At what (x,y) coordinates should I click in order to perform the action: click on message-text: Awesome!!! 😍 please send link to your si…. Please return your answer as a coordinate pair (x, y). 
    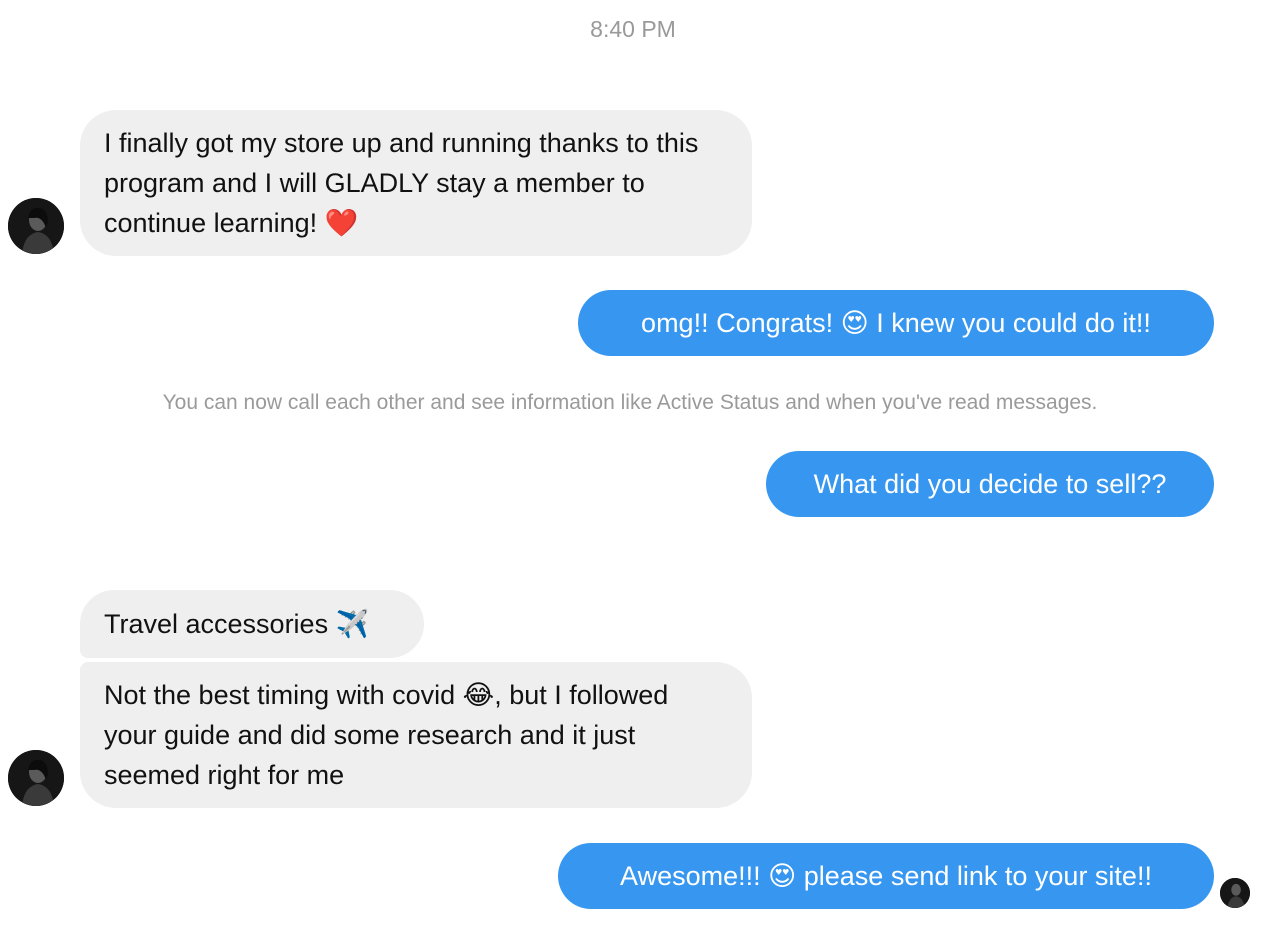
    Looking at the image, I should click on (886, 876).